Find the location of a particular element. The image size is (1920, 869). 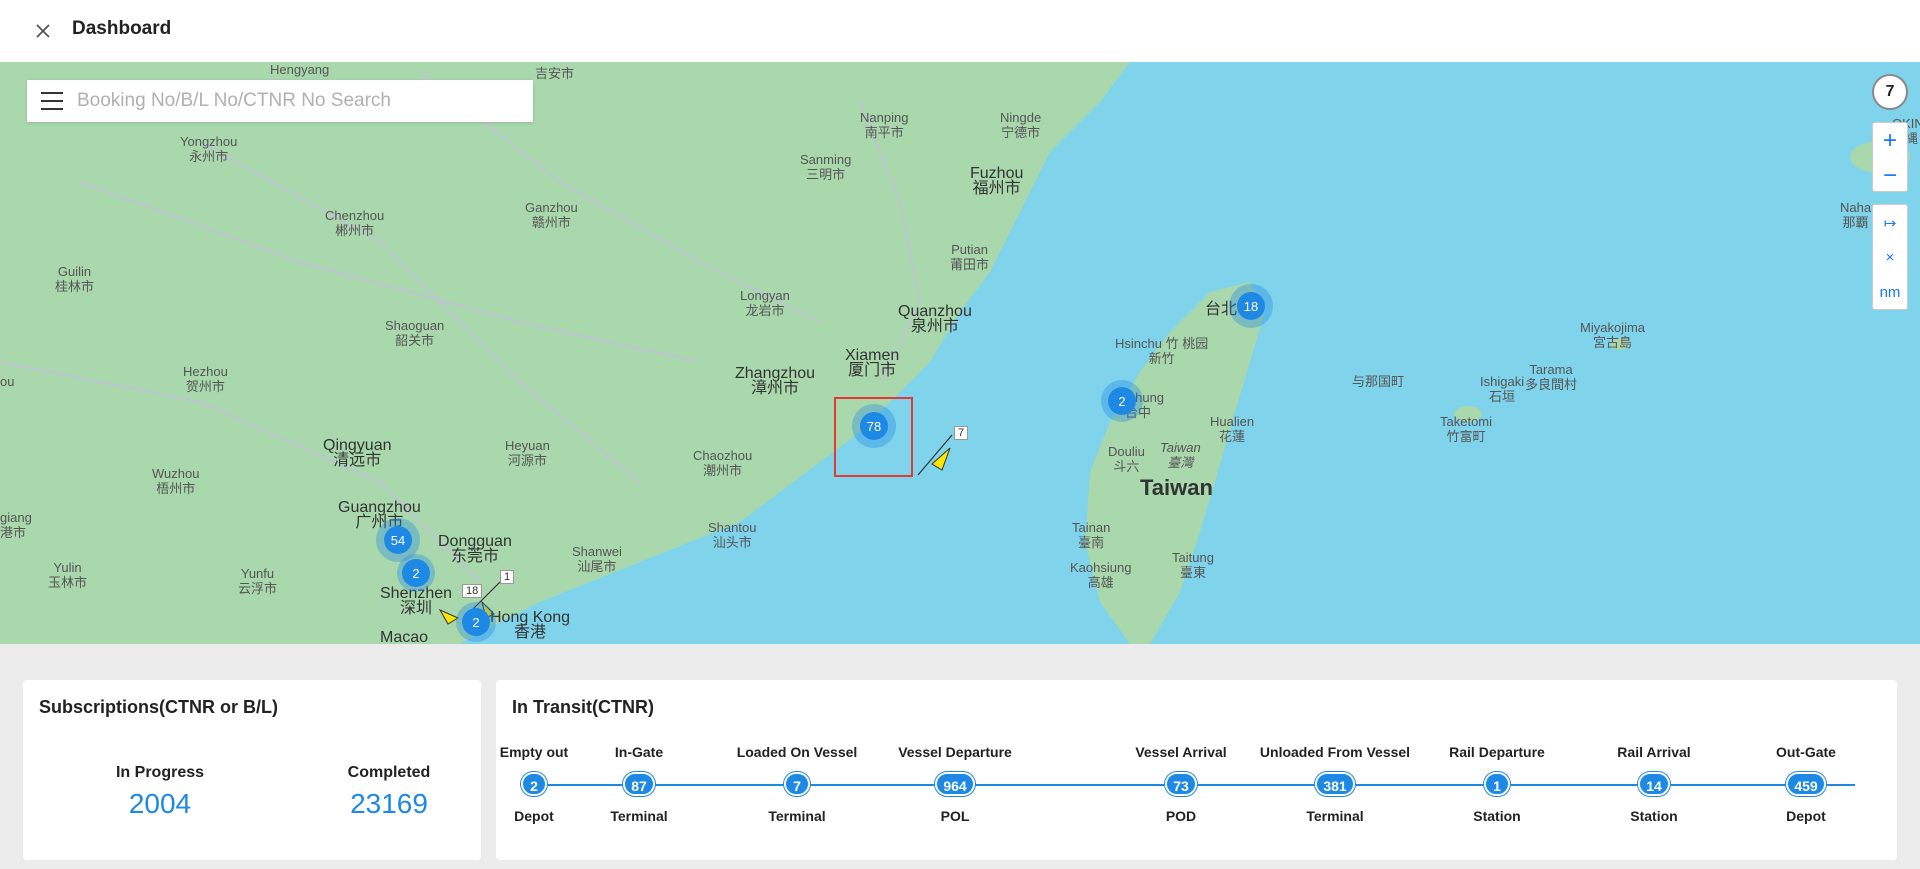

map-label: Quanzhou 泉州市 is located at coordinates (935, 319).